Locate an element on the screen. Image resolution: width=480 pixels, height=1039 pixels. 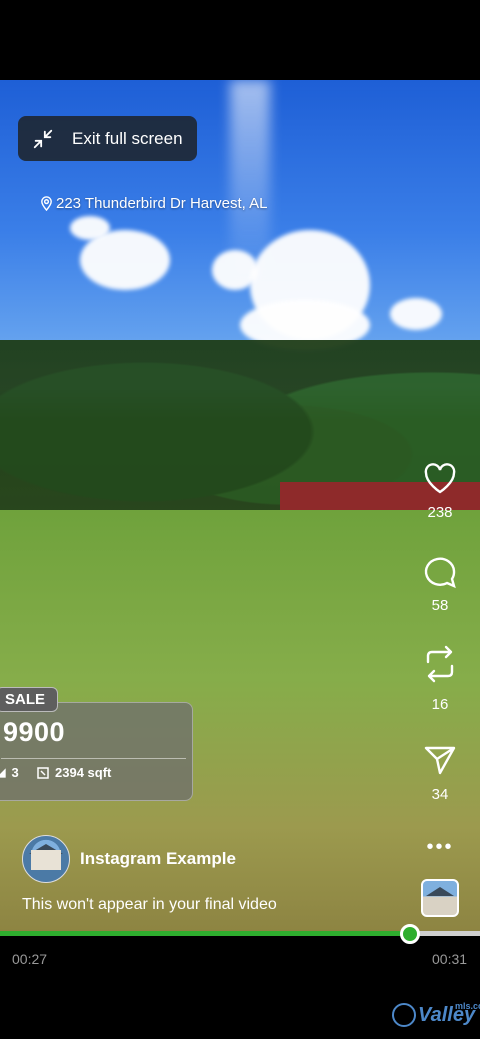
comment-count: 58 is located at coordinates (440, 605).